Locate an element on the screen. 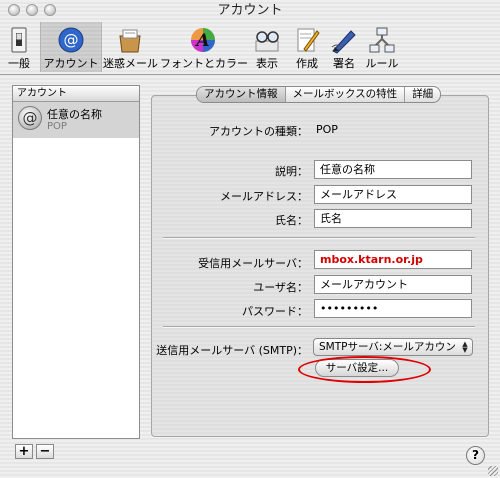 Image resolution: width=500 pixels, height=478 pixels. toolbar-divider is located at coordinates (250, 74).